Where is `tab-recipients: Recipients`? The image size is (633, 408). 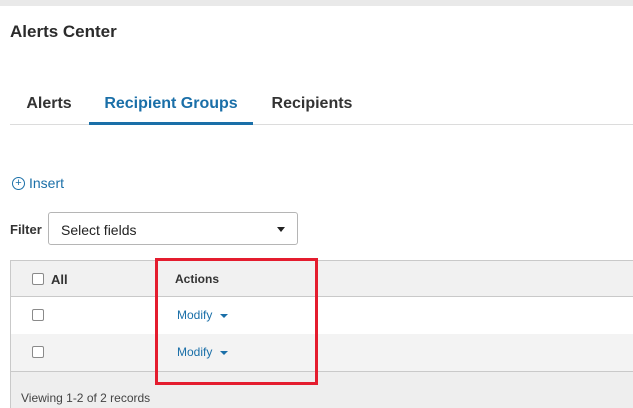 tab-recipients: Recipients is located at coordinates (312, 106).